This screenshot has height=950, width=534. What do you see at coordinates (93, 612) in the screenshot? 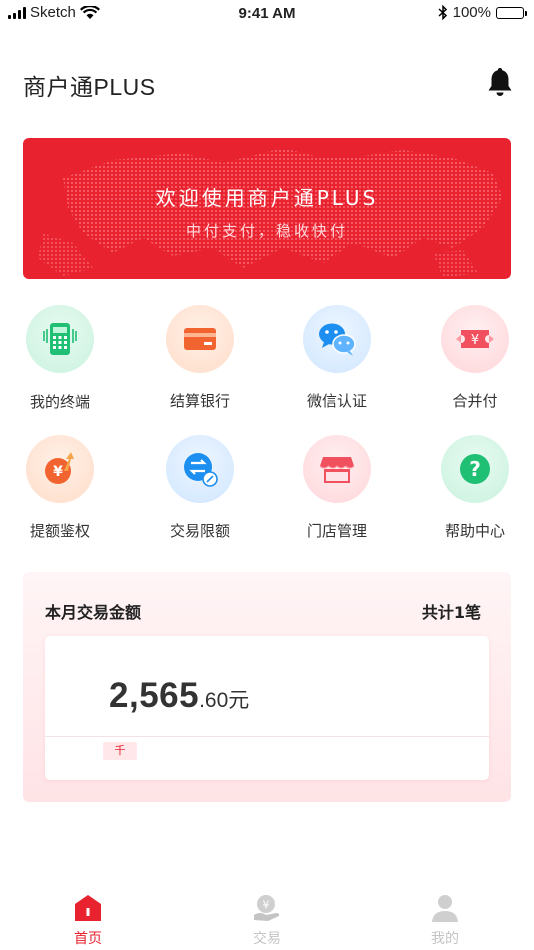
I see `summary-title: 本月交易金额` at bounding box center [93, 612].